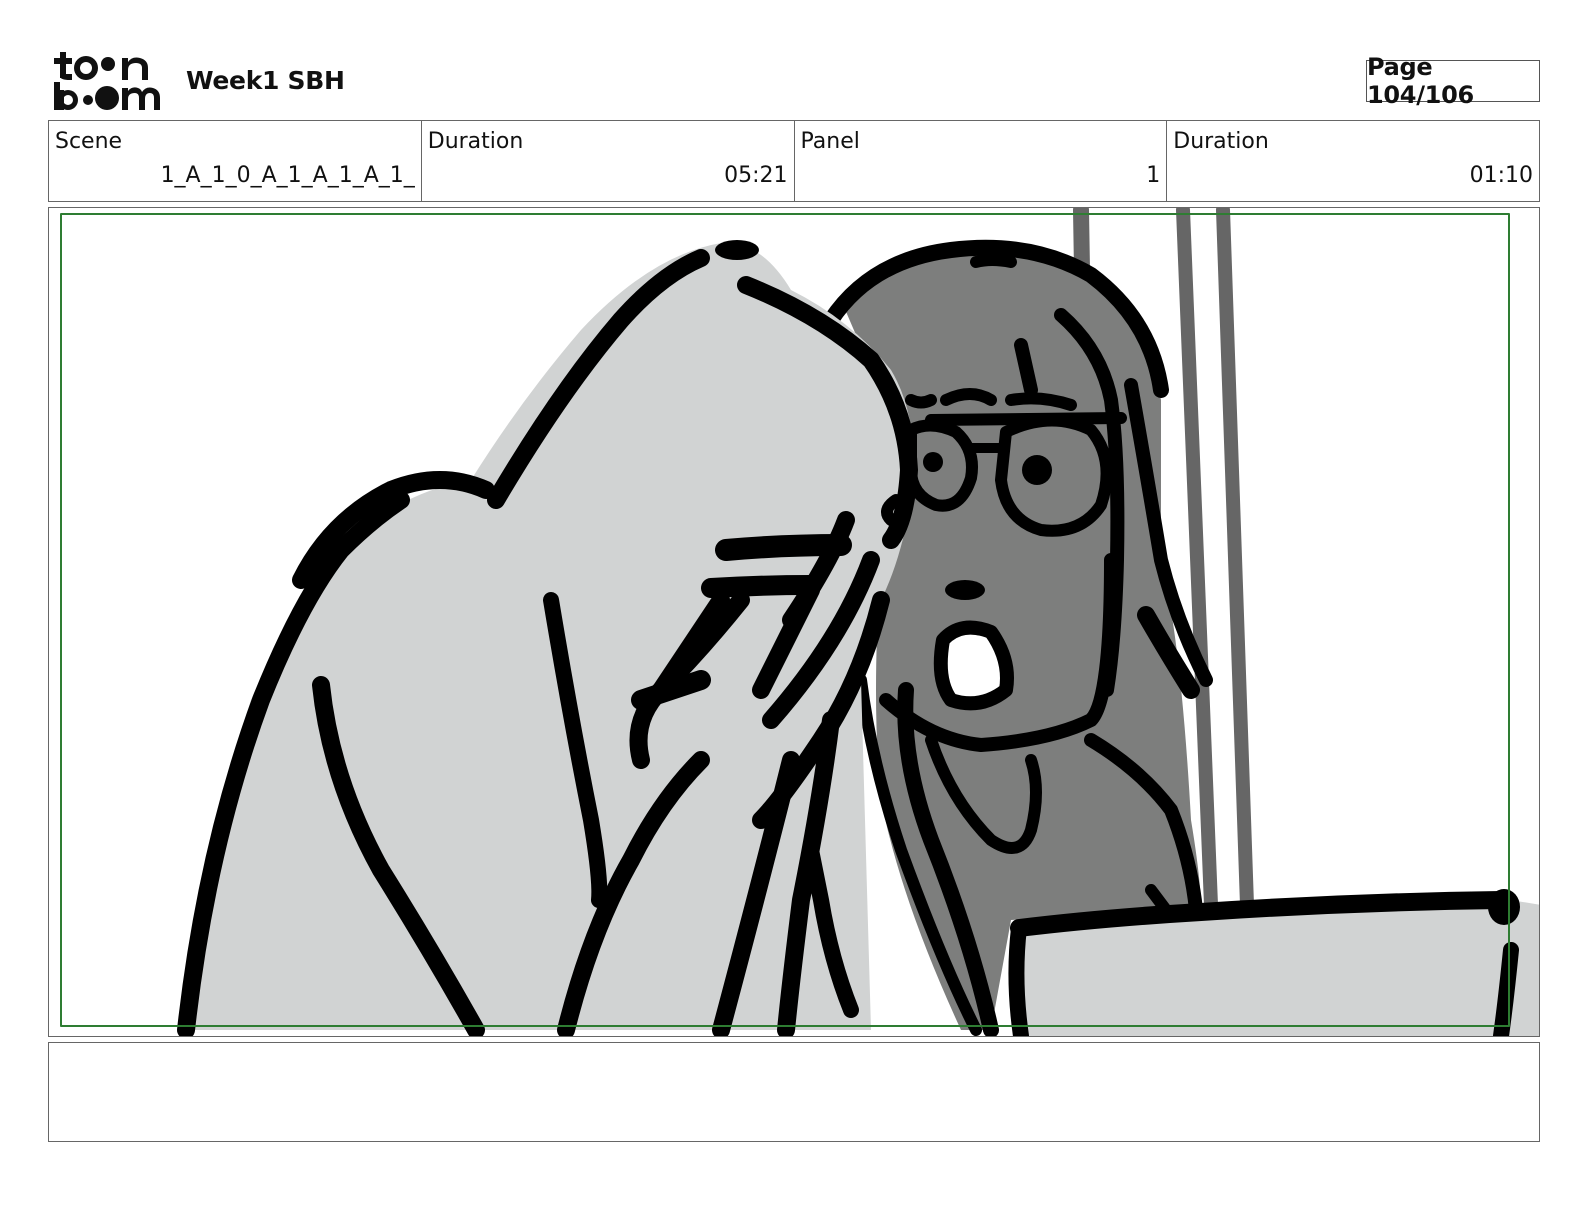 This screenshot has height=1224, width=1584. Describe the element at coordinates (235, 161) in the screenshot. I see `scene-cell: Scene 1_A_1_0_A_1_A_1_A_1_` at that location.